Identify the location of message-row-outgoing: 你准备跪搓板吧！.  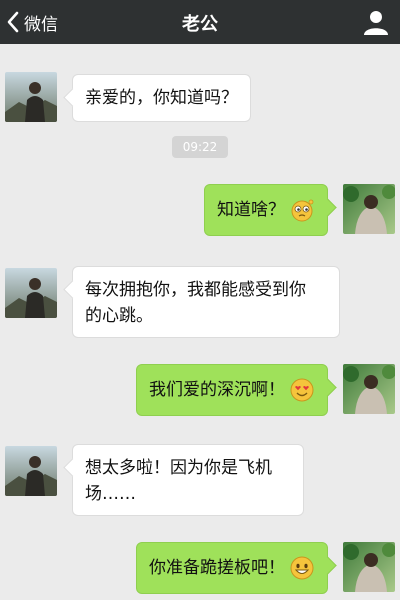
(200, 570).